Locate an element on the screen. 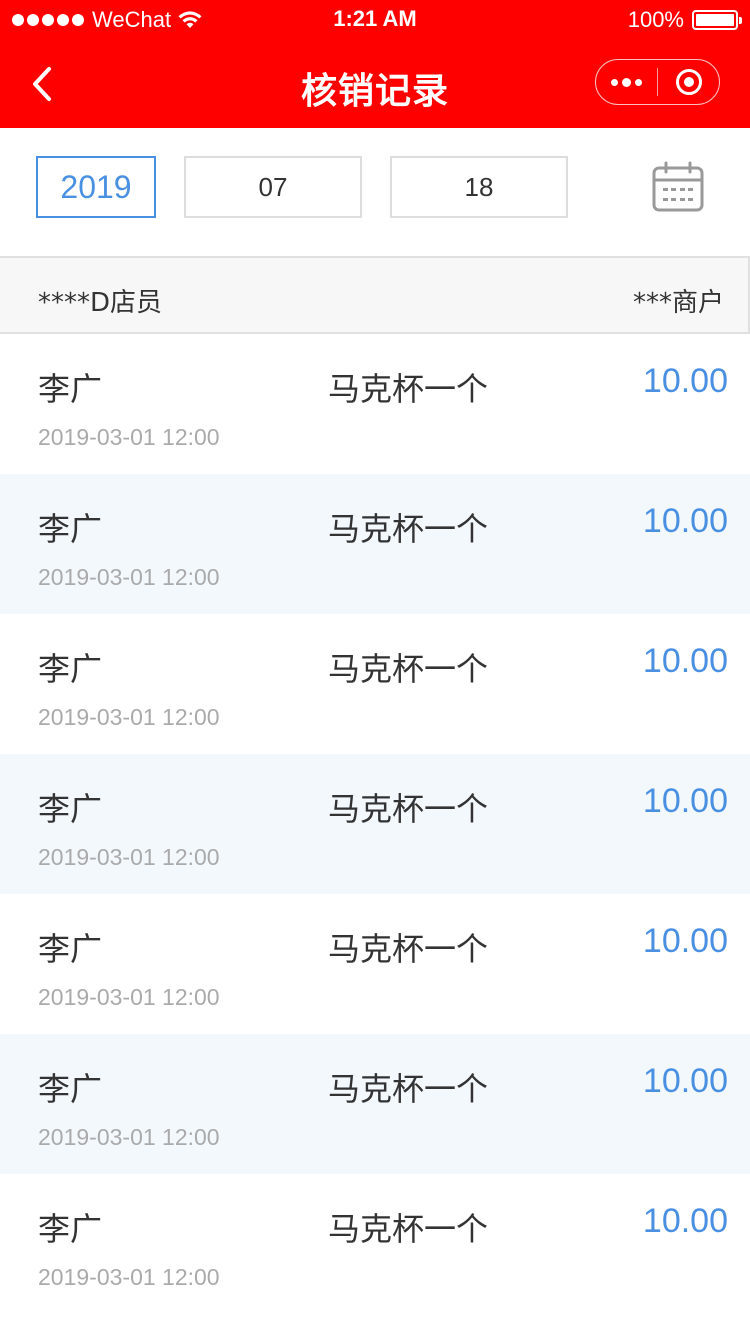  nav-bar: 核销记录 is located at coordinates (375, 84).